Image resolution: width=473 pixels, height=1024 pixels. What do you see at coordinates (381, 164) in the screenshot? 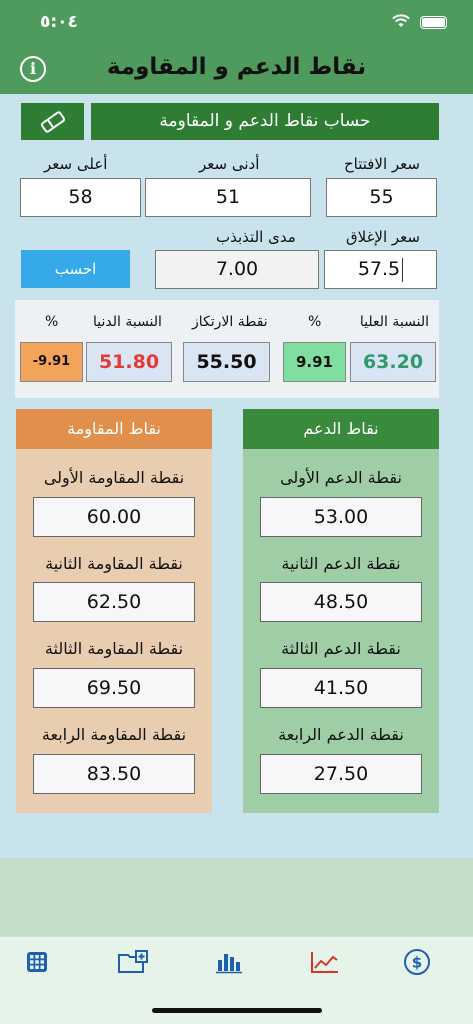
I see `open-price-label: سعر الافتتاح` at bounding box center [381, 164].